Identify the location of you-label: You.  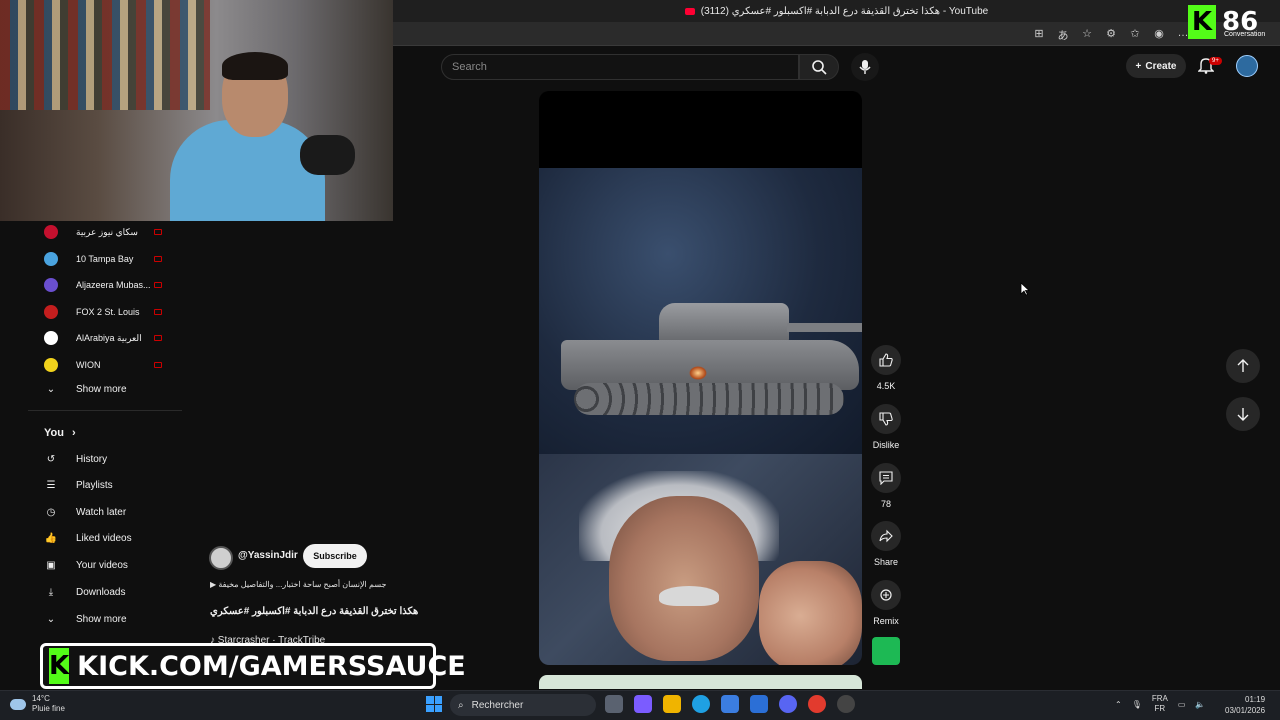
(54, 433).